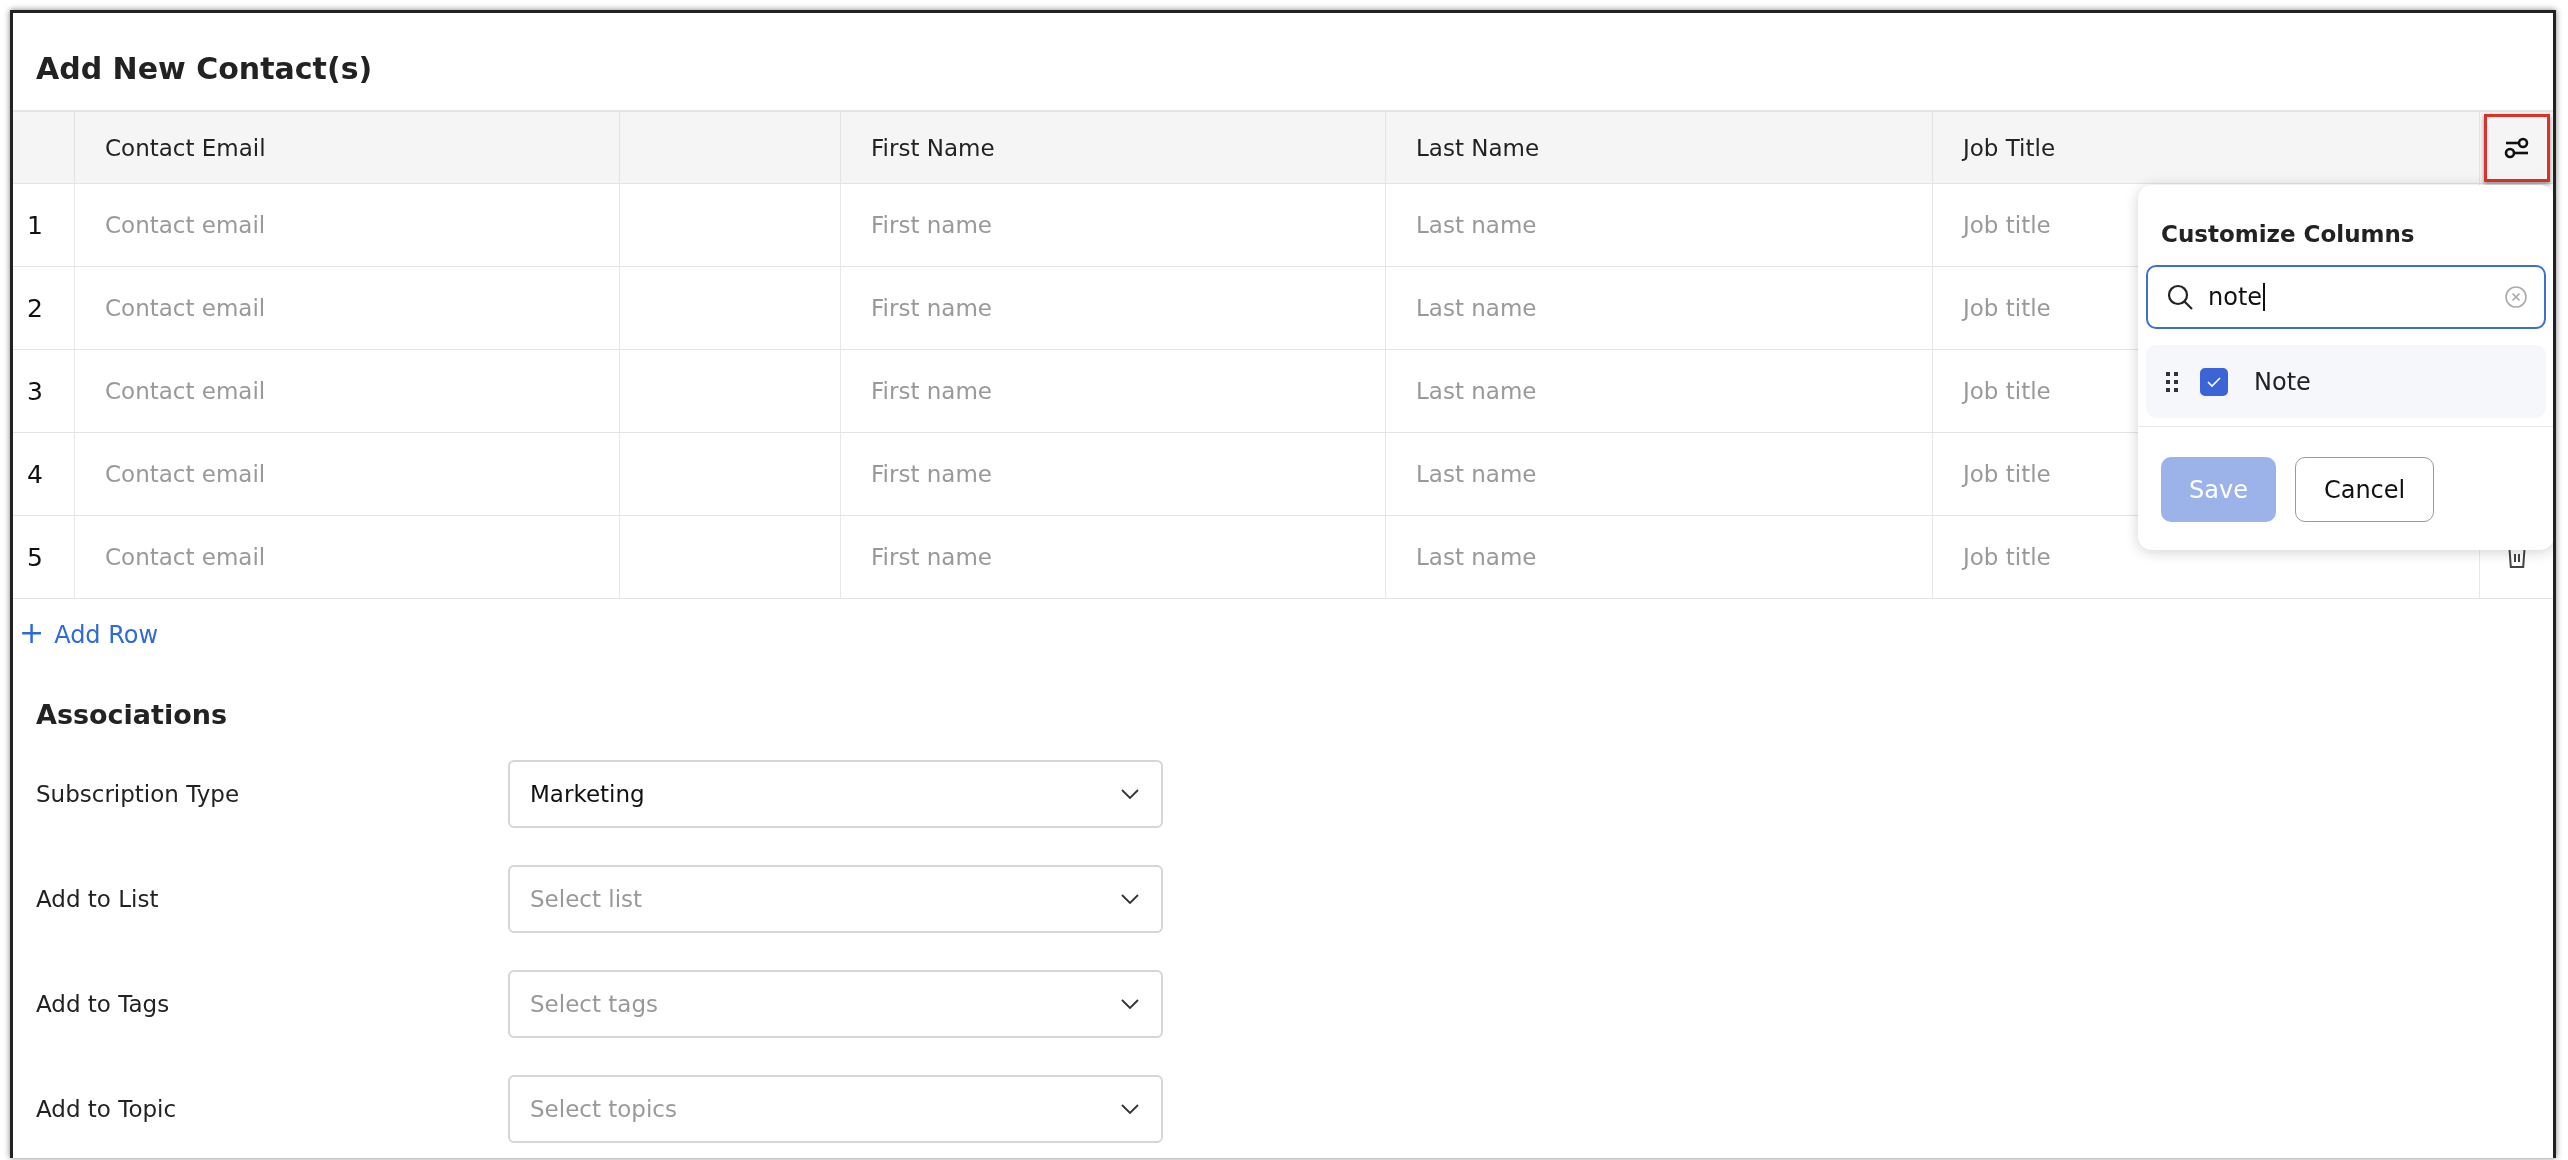 This screenshot has height=1160, width=2568. I want to click on row-number: 3, so click(44, 391).